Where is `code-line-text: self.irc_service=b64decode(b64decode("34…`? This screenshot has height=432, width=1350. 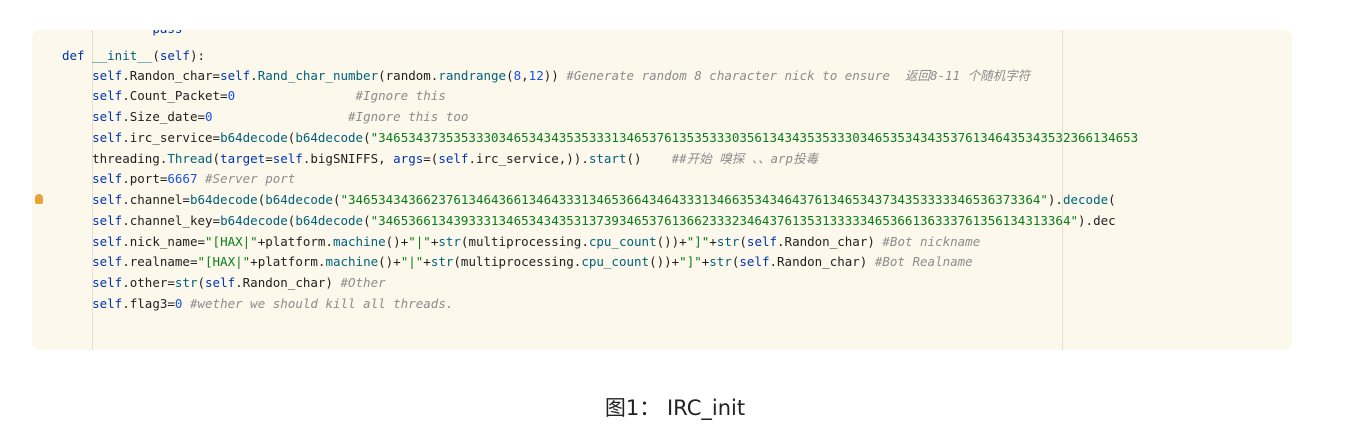 code-line-text: self.irc_service=b64decode(b64decode("34… is located at coordinates (615, 137).